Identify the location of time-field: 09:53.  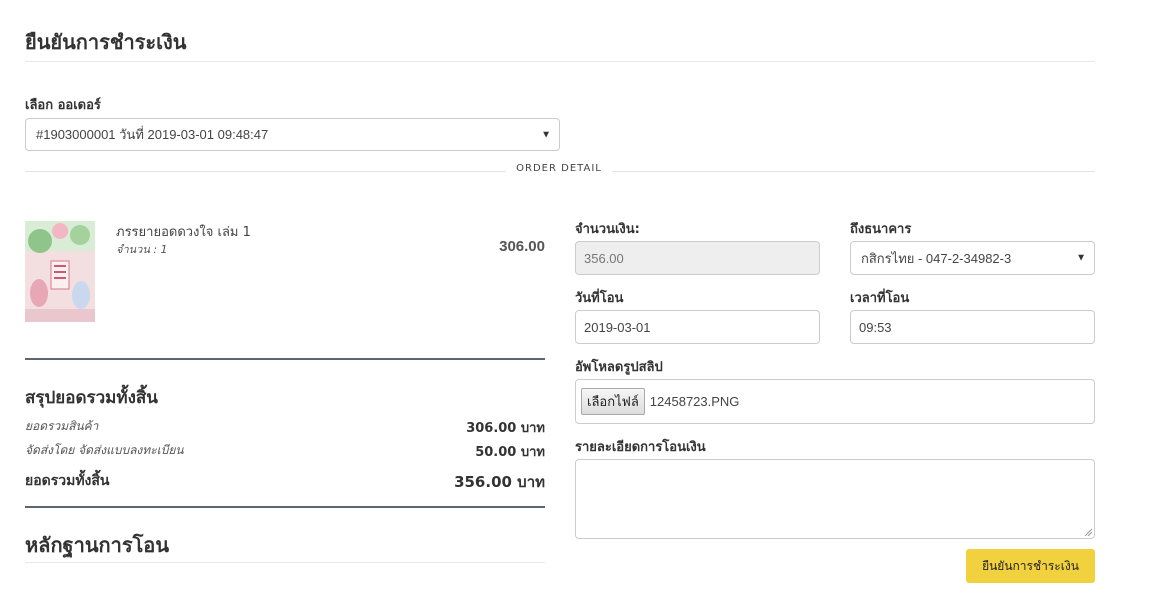
(972, 327).